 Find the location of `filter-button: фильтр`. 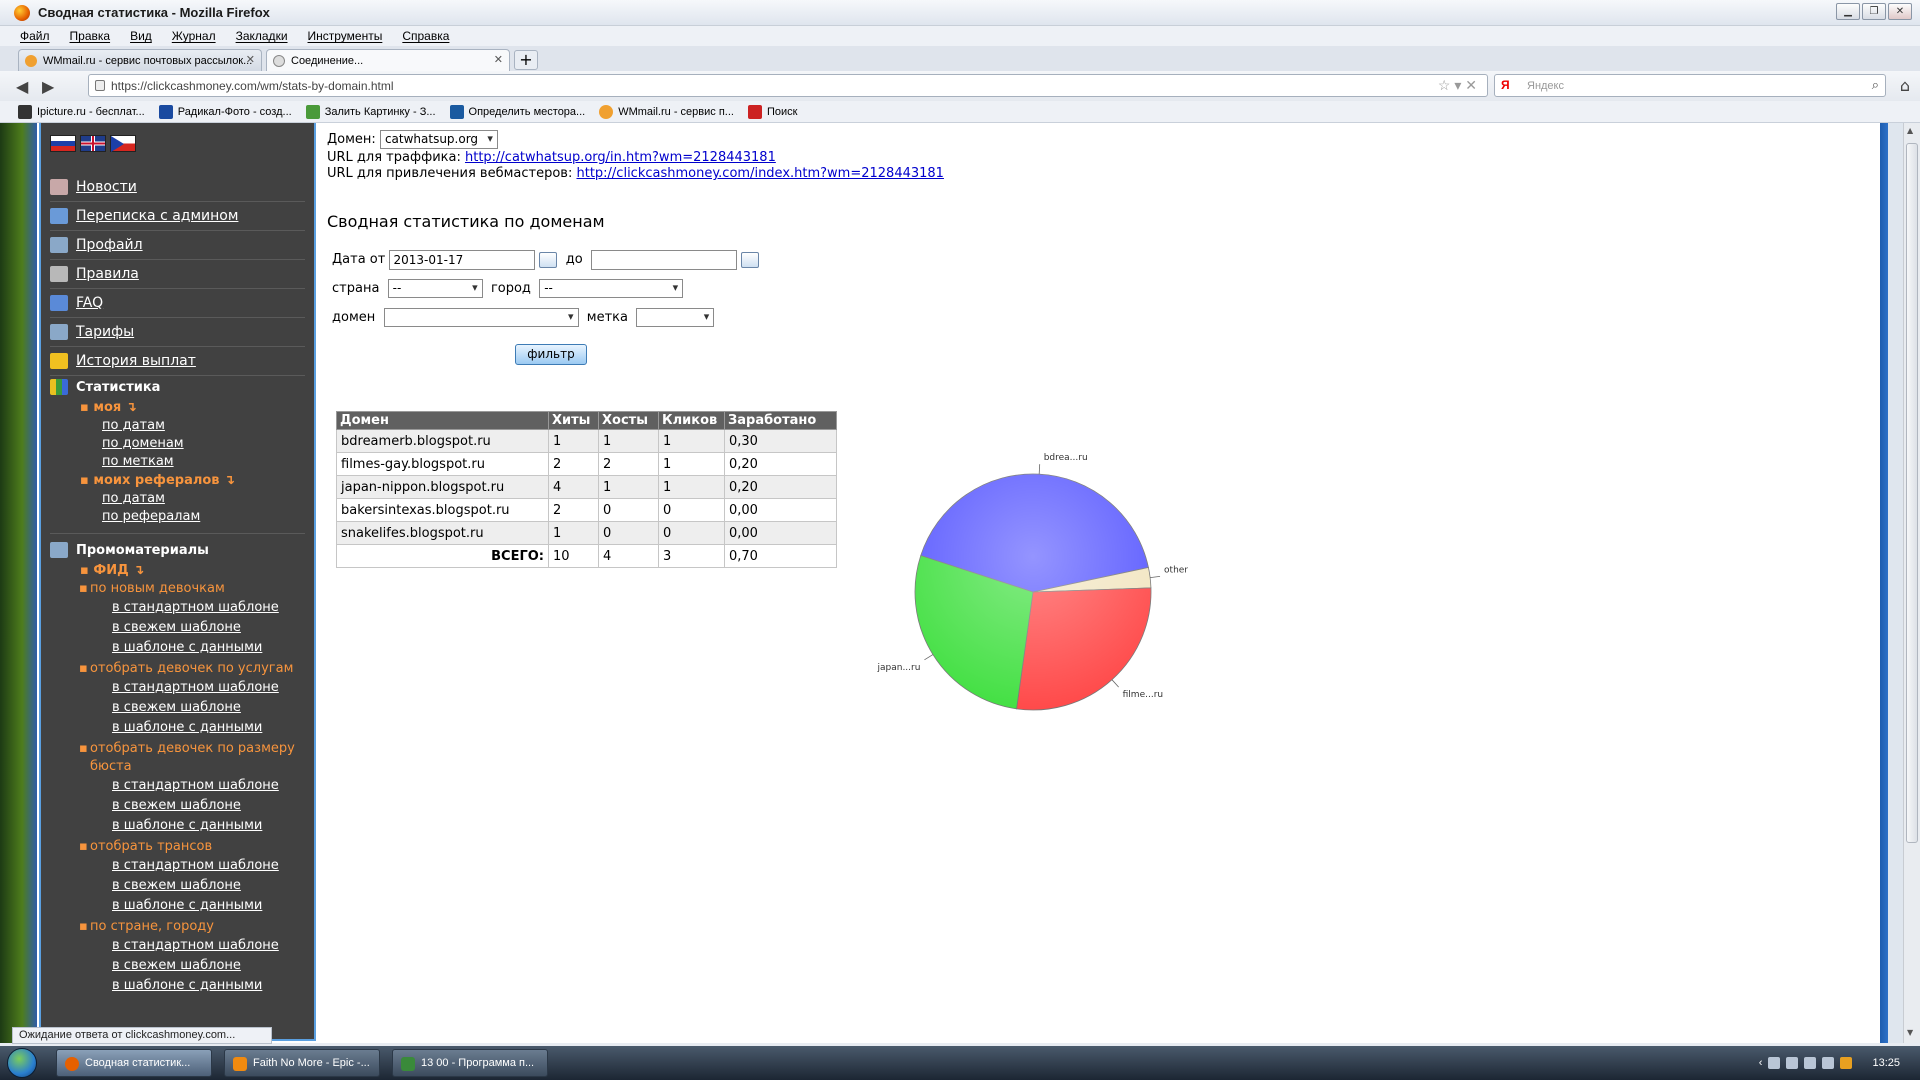

filter-button: фильтр is located at coordinates (551, 354).